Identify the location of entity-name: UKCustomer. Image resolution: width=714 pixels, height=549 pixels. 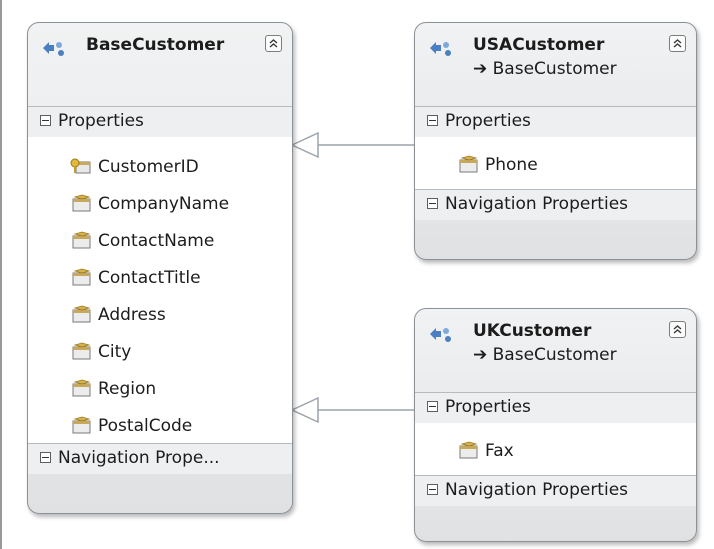
(532, 331).